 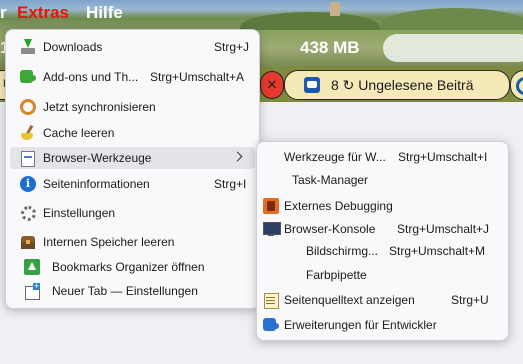 I want to click on menu-item-label: Browser-Werkzeuge, so click(x=97, y=158).